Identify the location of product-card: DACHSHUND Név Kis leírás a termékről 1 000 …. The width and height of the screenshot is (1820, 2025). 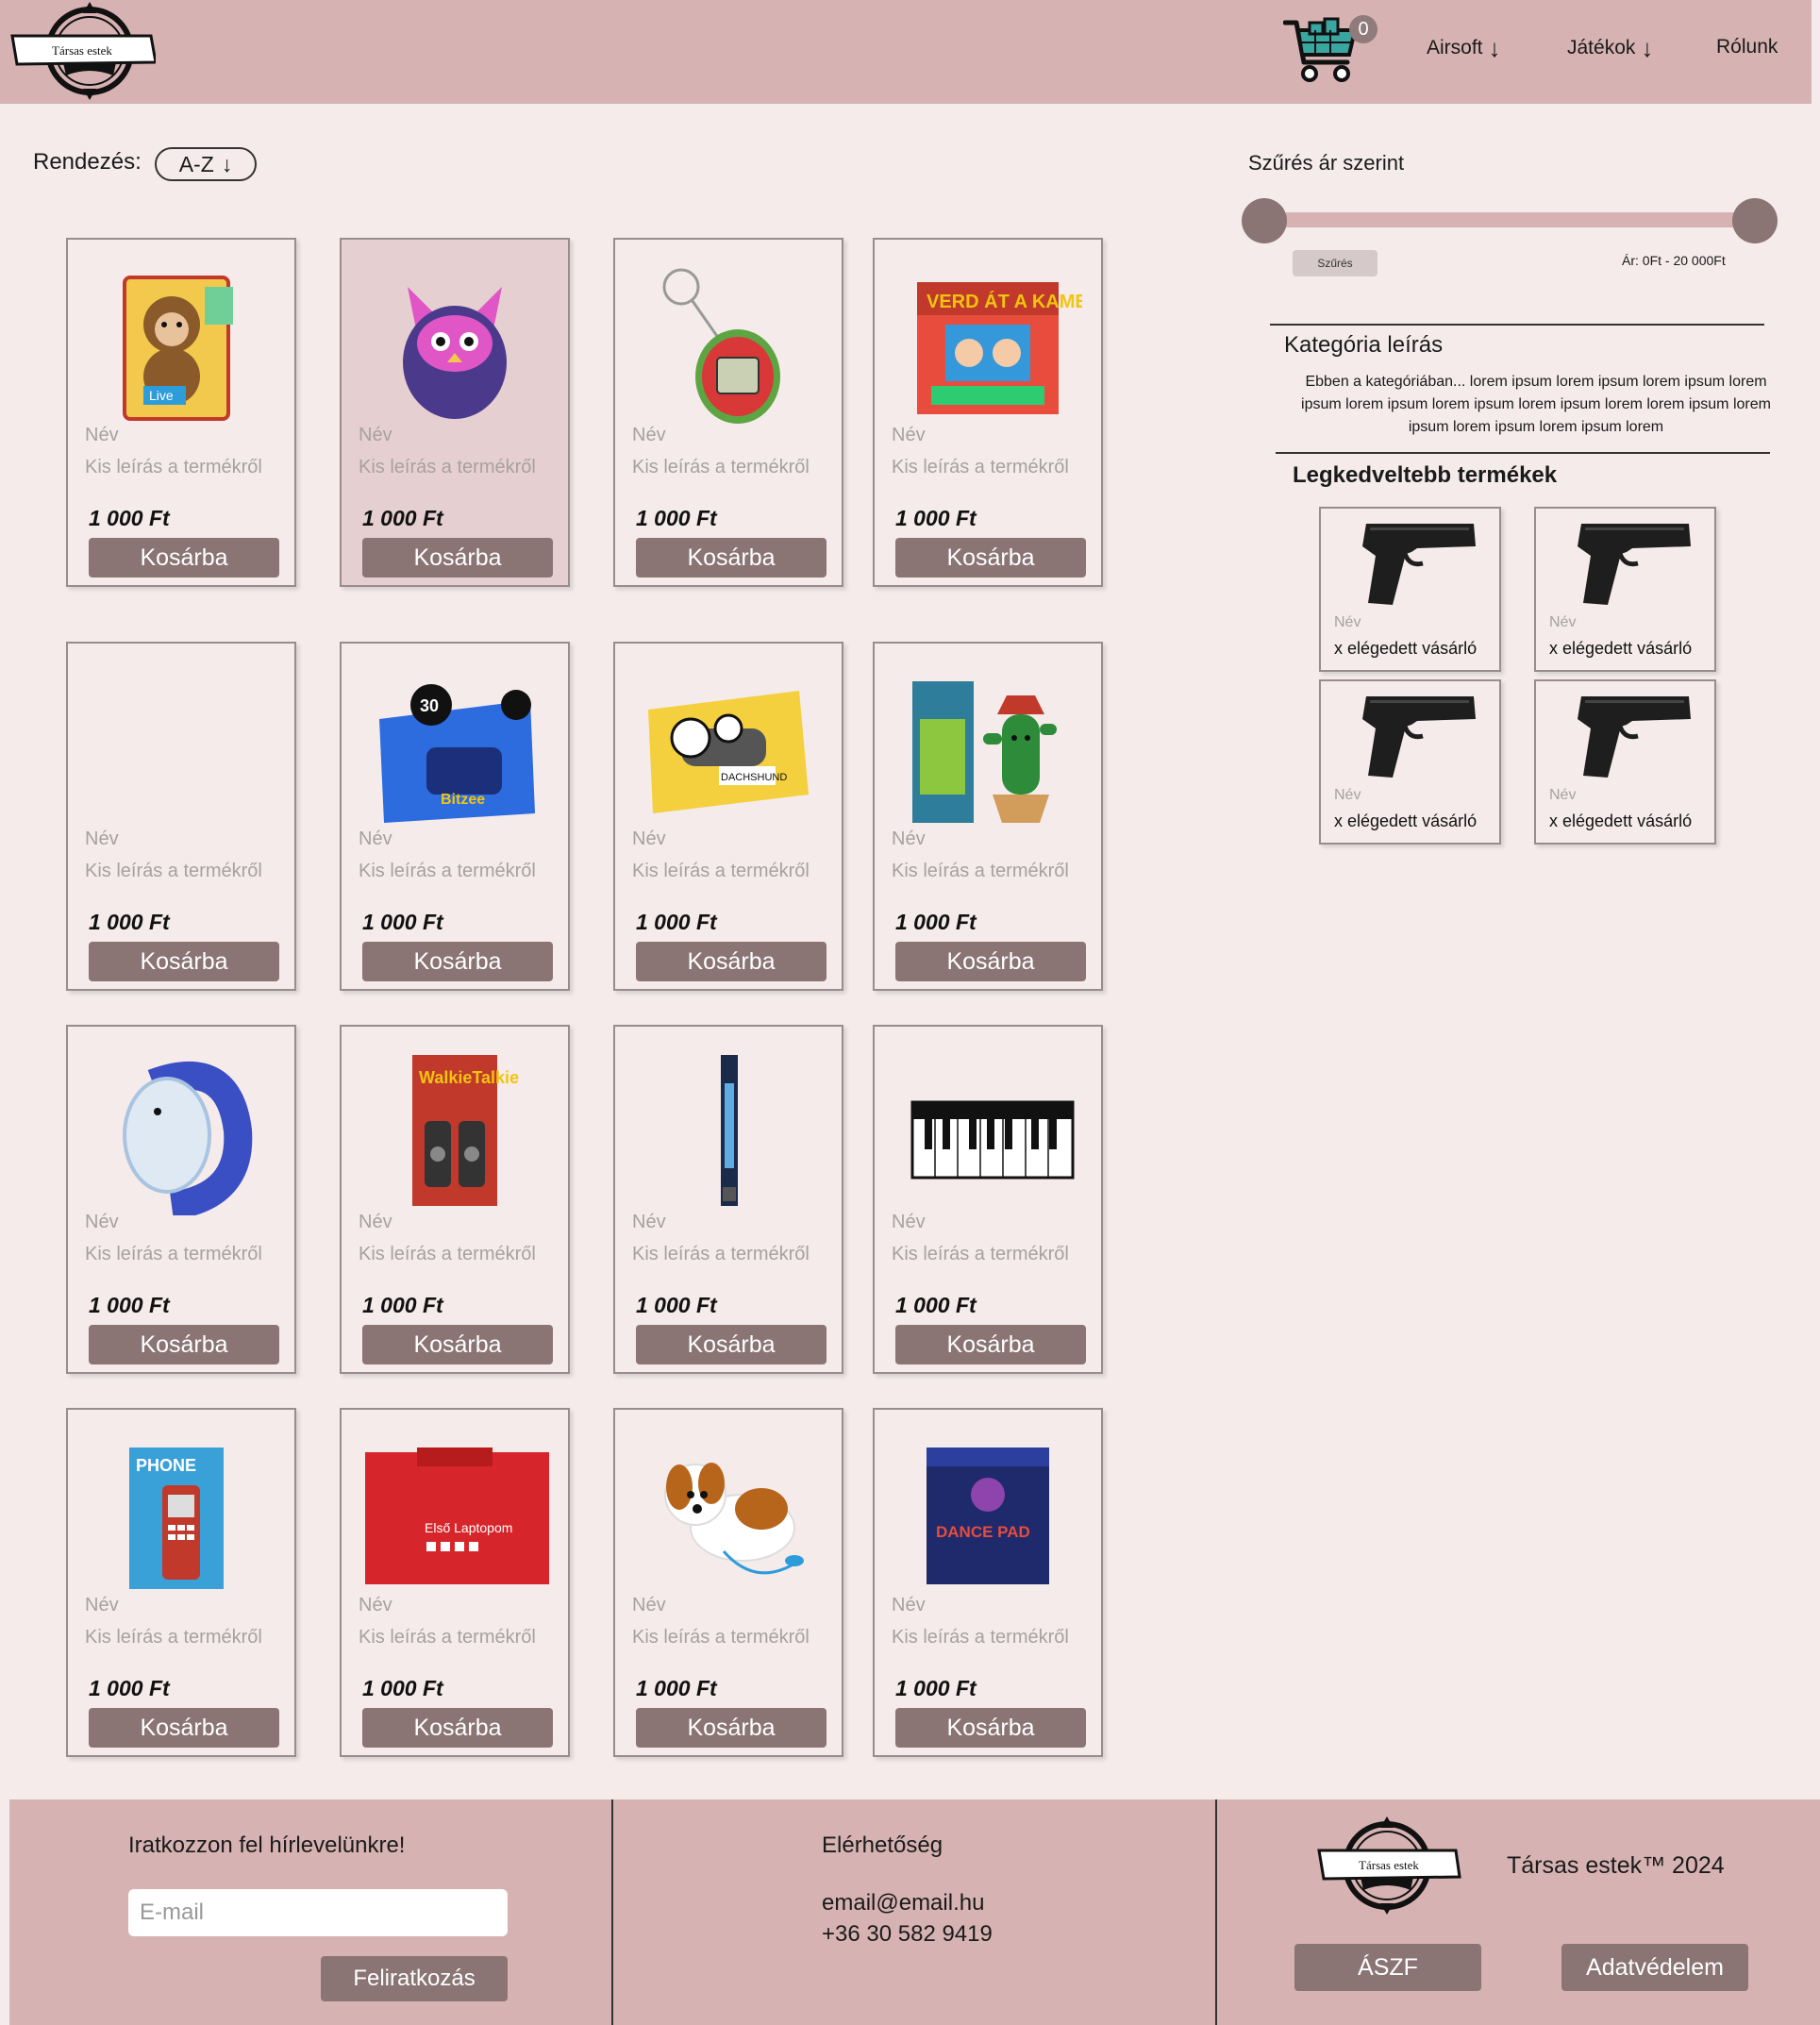
(728, 816).